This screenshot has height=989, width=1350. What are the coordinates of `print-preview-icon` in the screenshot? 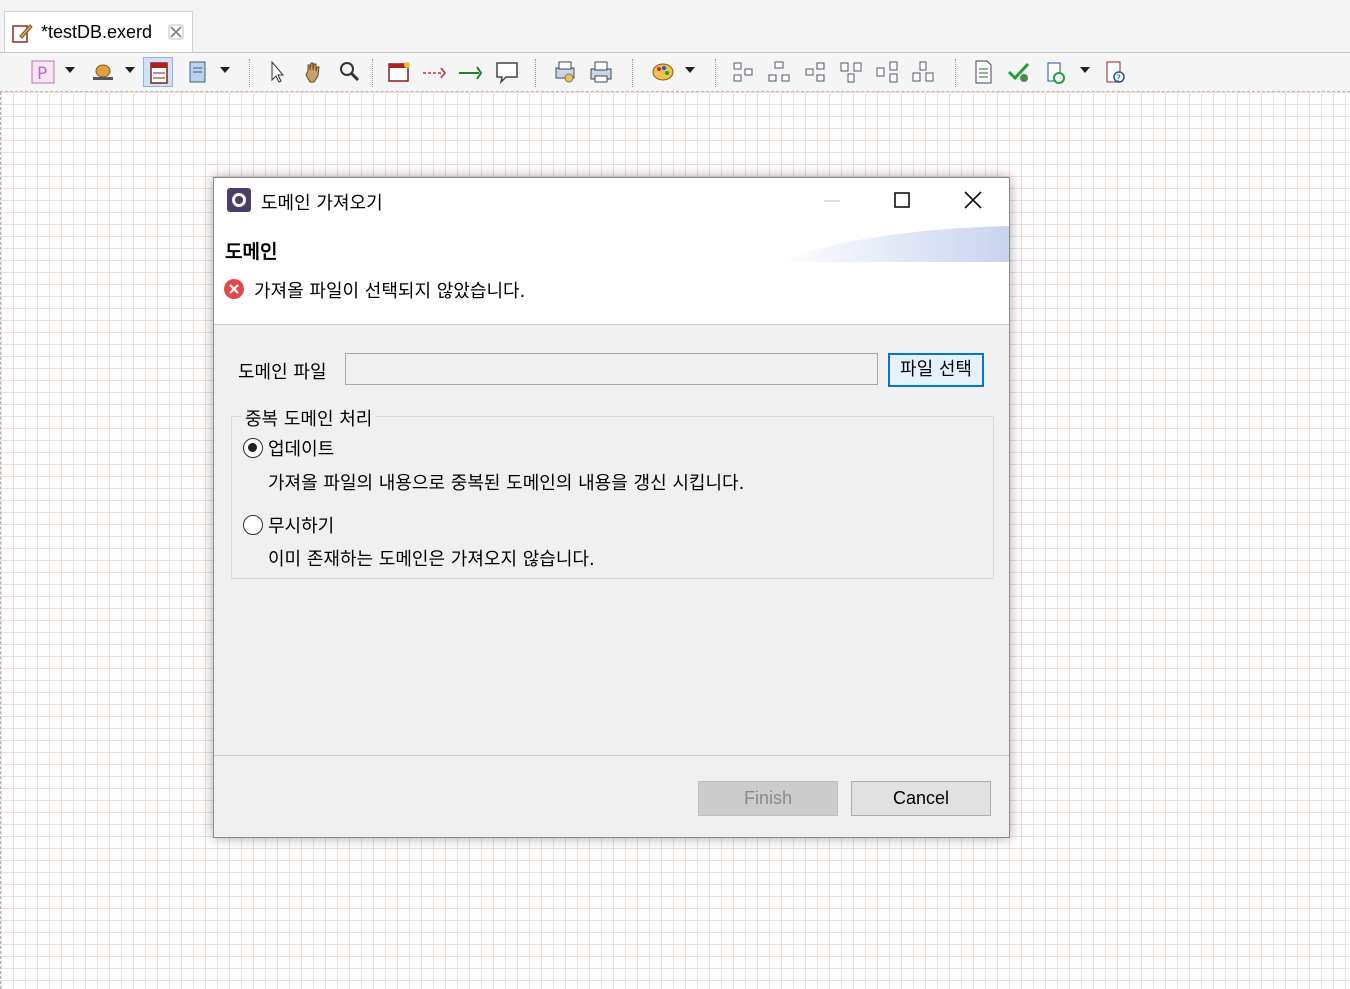 It's located at (565, 72).